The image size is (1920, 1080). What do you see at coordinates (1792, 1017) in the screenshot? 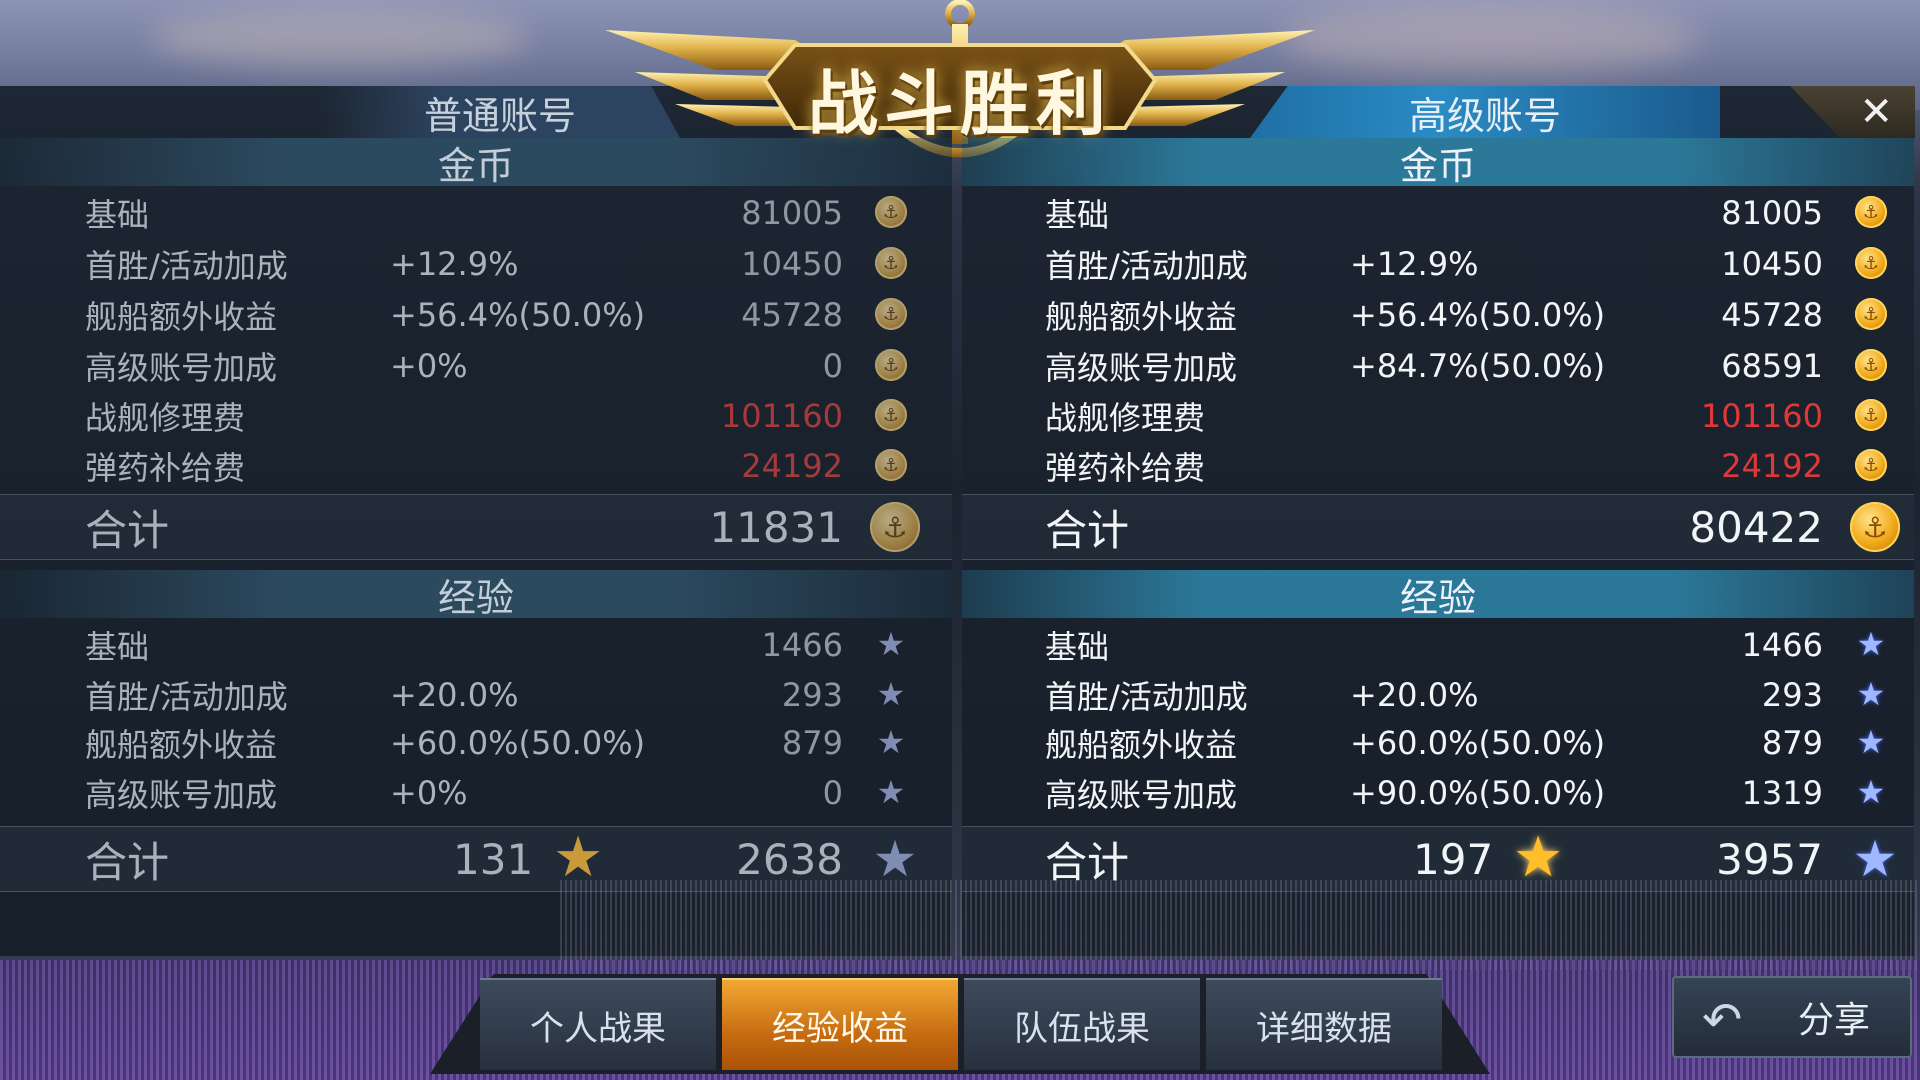
I see `share-button: ↶ 分享` at bounding box center [1792, 1017].